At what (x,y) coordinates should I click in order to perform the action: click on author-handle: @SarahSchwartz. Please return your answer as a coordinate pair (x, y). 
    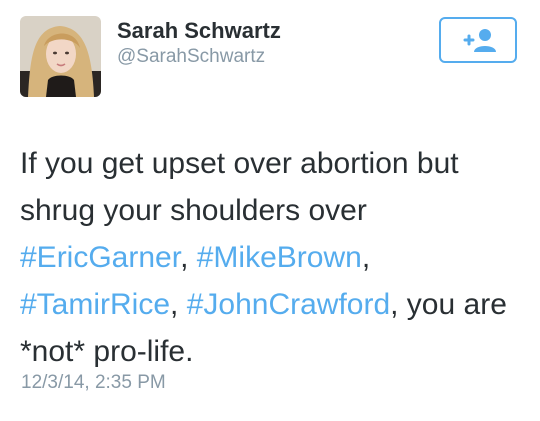
    Looking at the image, I should click on (191, 57).